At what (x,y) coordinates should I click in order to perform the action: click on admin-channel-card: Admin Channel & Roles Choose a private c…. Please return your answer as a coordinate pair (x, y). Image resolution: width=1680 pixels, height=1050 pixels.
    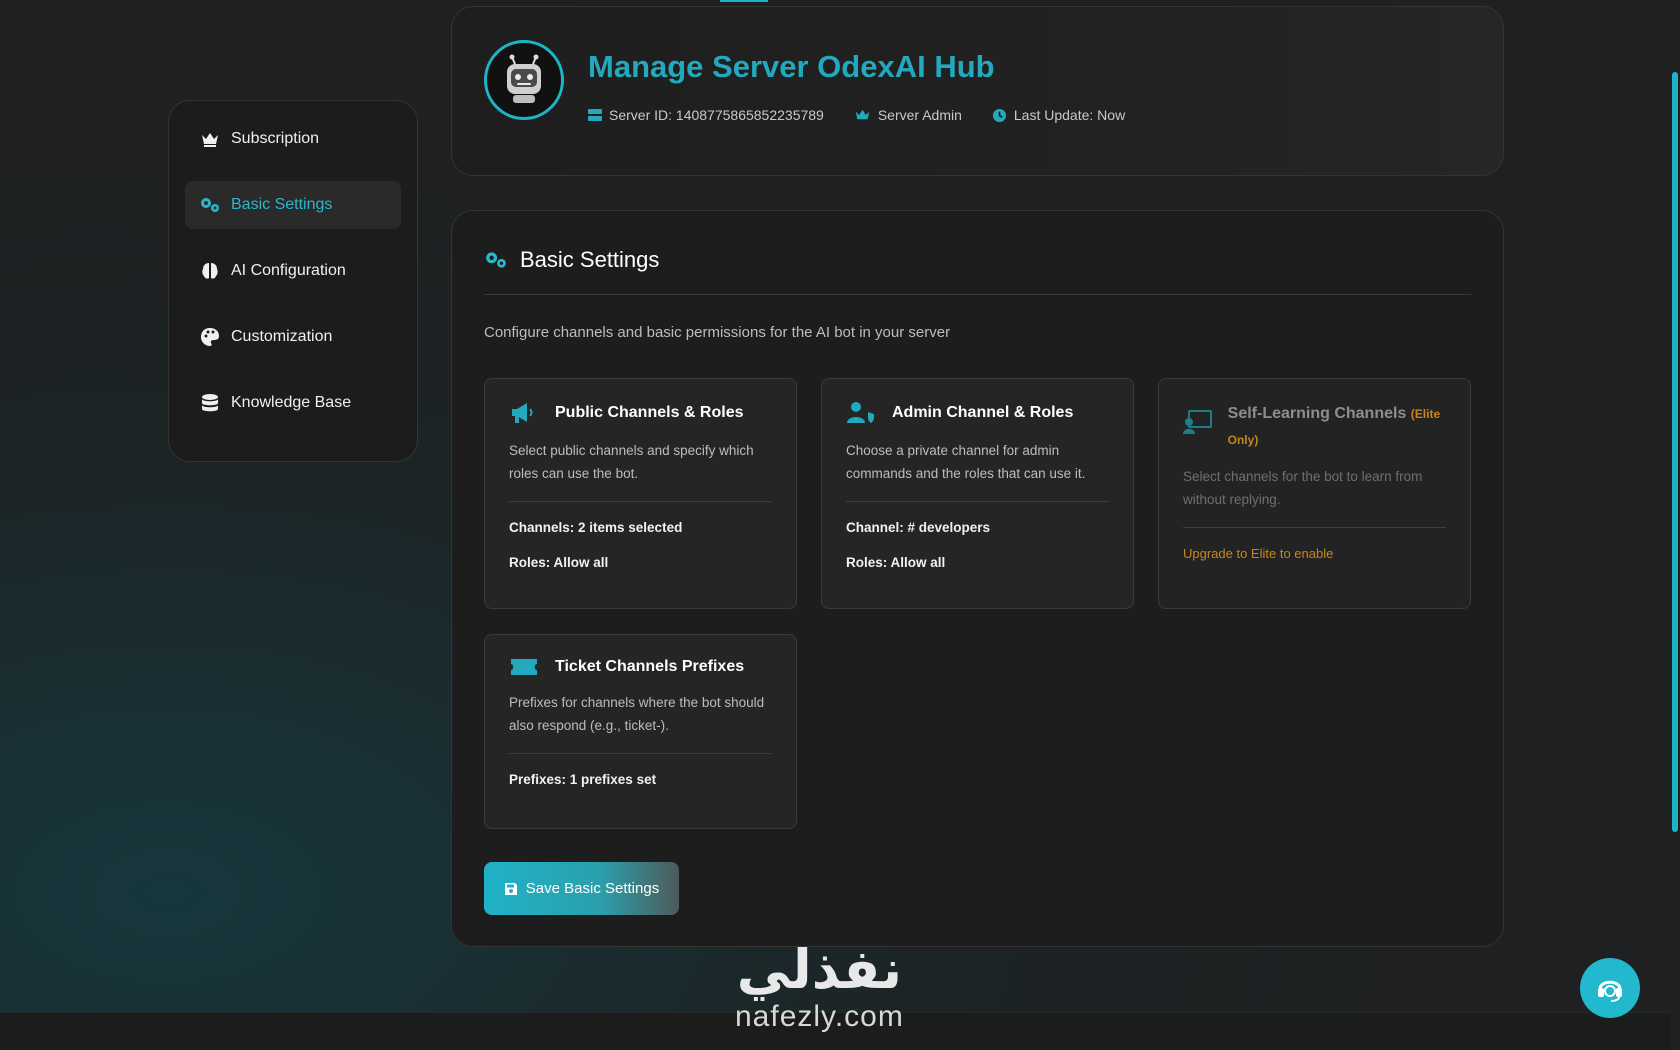
    Looking at the image, I should click on (977, 493).